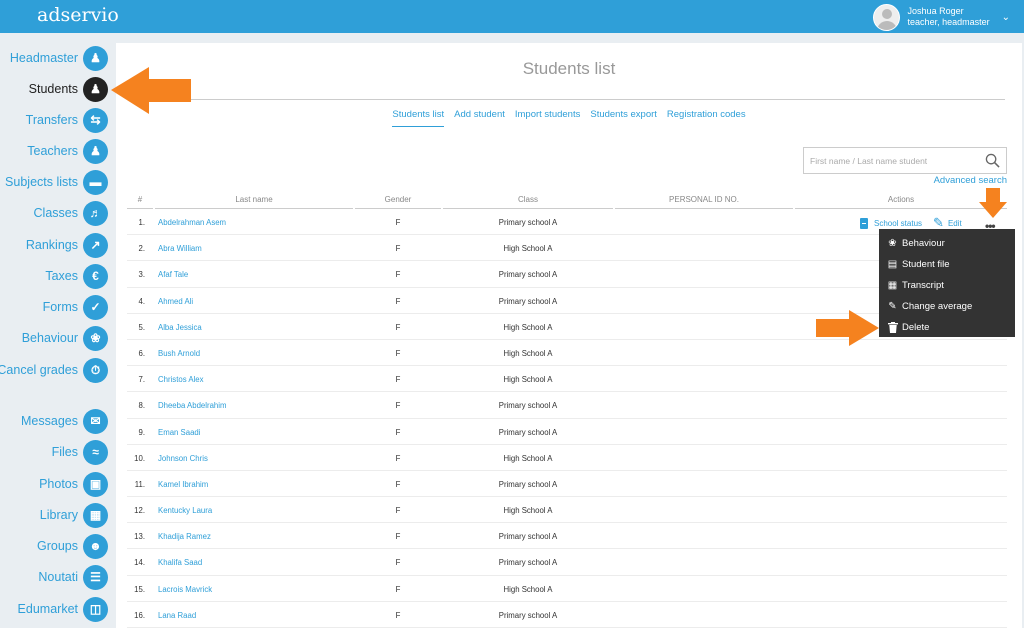 The image size is (1024, 628). What do you see at coordinates (567, 248) in the screenshot?
I see `table-row: 2. Abra William F High School A` at bounding box center [567, 248].